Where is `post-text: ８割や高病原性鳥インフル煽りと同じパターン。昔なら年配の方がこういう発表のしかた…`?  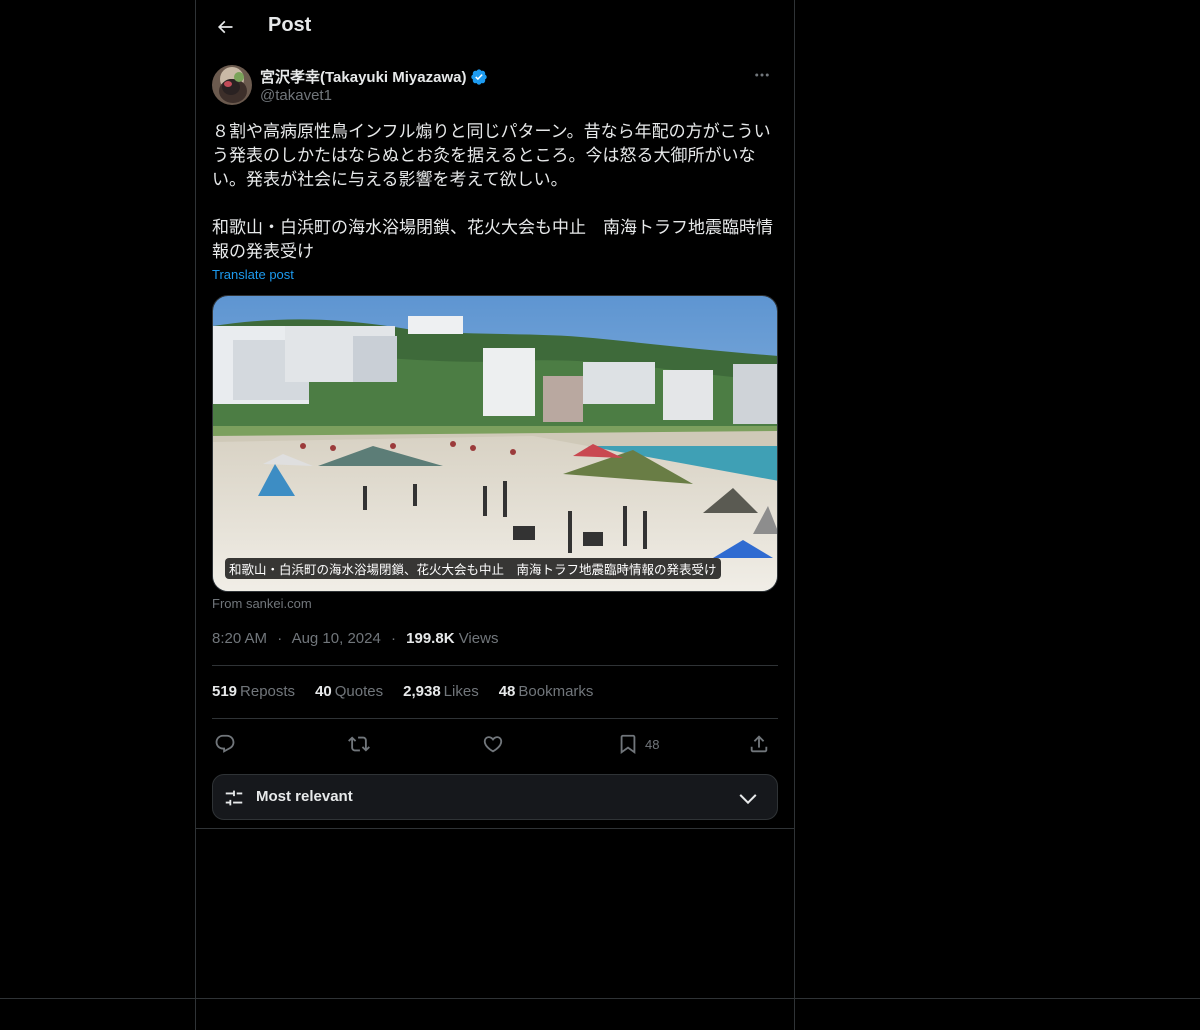
post-text: ８割や高病原性鳥インフル煽りと同じパターン。昔なら年配の方がこういう発表のしかた… is located at coordinates (492, 192).